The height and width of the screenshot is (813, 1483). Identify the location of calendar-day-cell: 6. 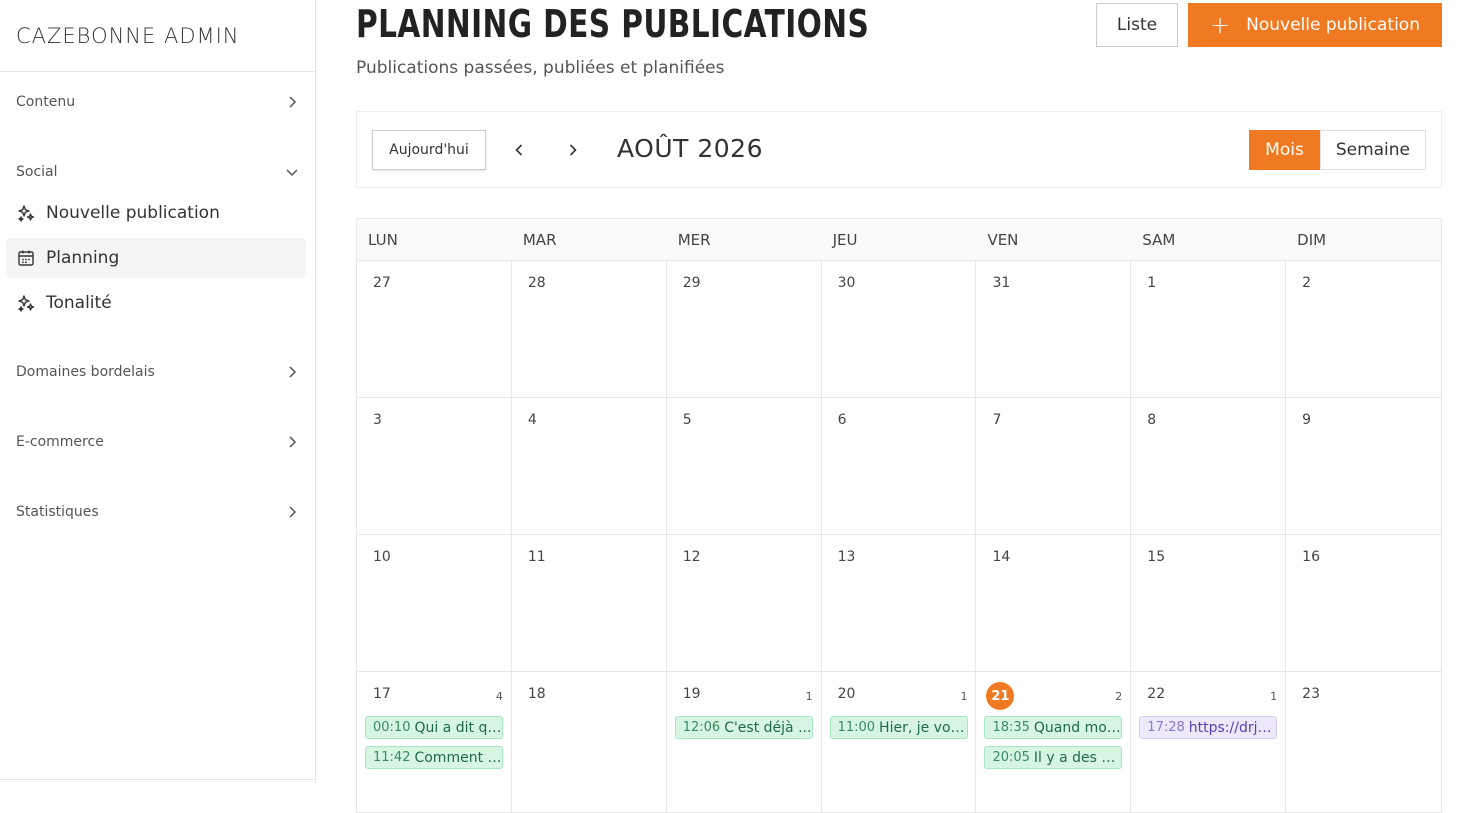
(899, 466).